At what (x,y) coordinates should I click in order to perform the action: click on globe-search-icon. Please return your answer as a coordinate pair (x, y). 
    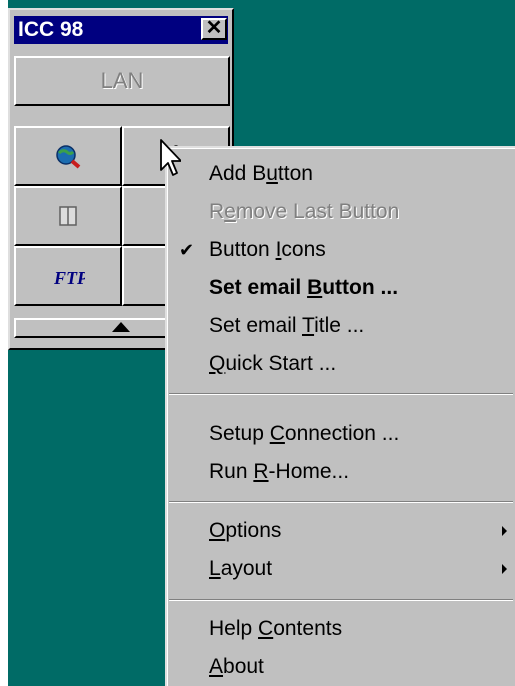
    Looking at the image, I should click on (68, 157).